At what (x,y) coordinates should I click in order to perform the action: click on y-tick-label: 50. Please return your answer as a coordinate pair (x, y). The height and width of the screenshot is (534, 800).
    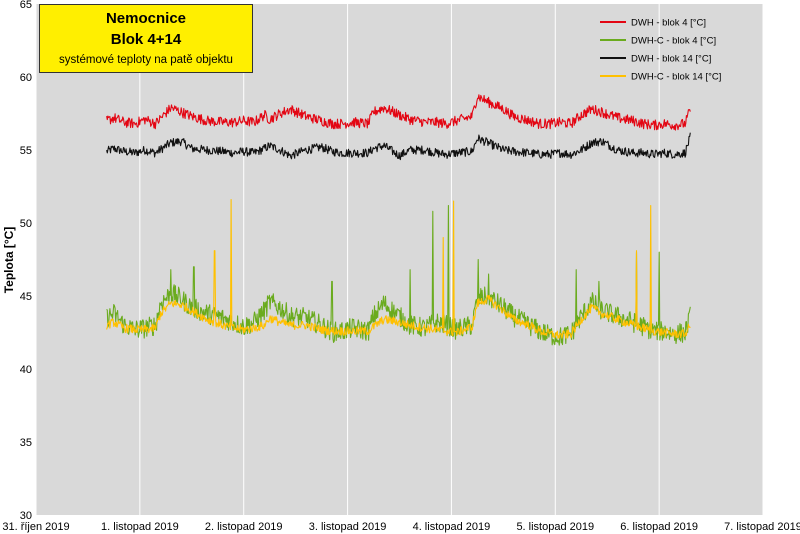
    Looking at the image, I should click on (26, 224).